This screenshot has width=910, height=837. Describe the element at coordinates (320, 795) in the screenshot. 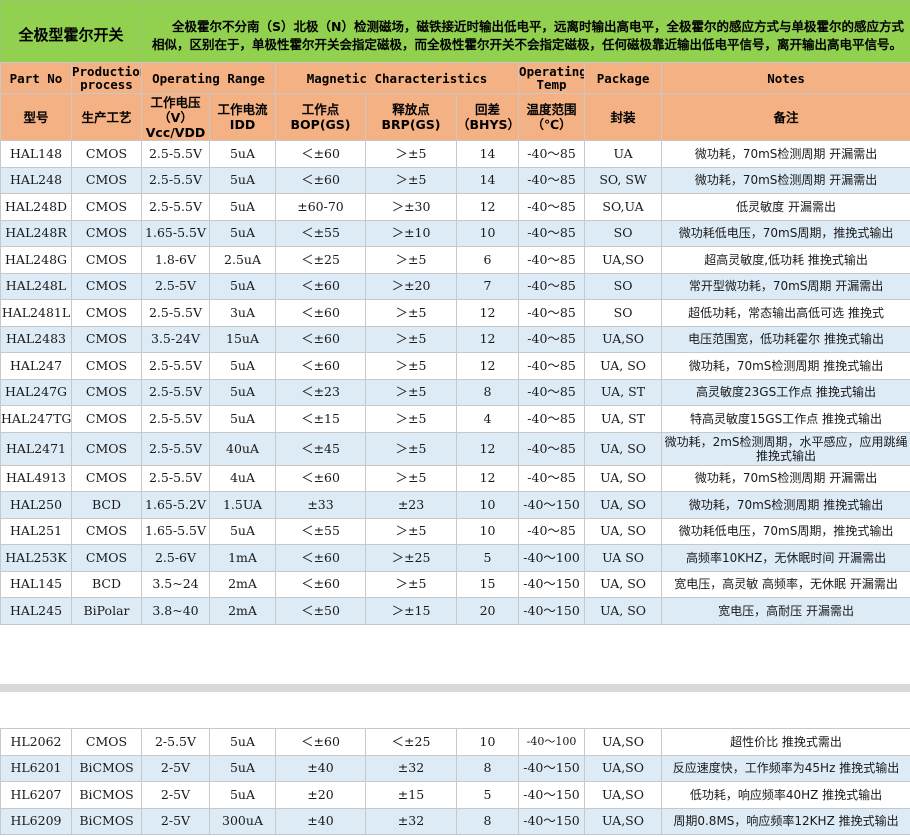

I see `cell-bop: ±20` at that location.